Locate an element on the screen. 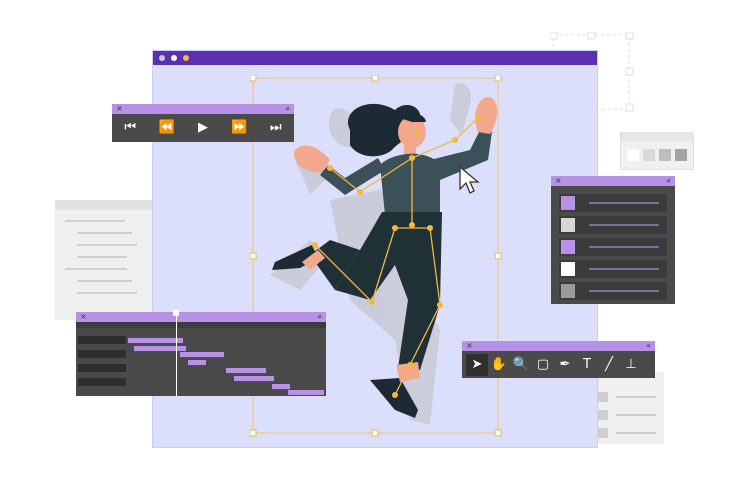 The image size is (750, 500). layers-panel-body is located at coordinates (613, 245).